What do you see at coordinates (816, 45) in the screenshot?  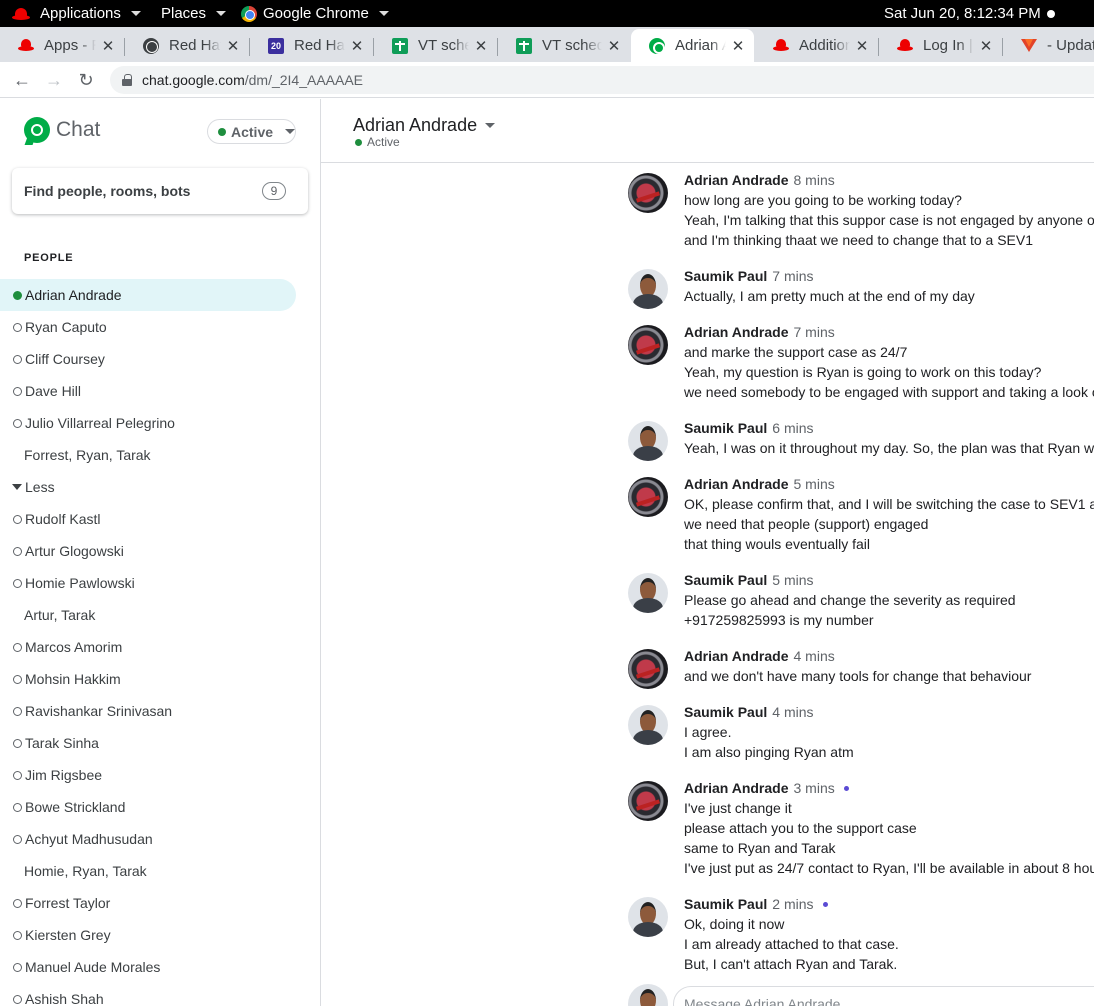 I see `browser-tab: Additional Info✕` at bounding box center [816, 45].